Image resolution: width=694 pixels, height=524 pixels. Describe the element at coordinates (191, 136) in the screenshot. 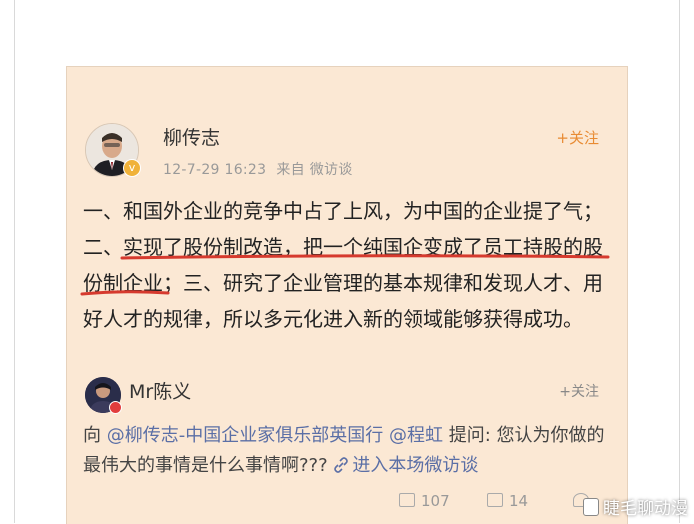

I see `post-author-name: 柳传志` at that location.